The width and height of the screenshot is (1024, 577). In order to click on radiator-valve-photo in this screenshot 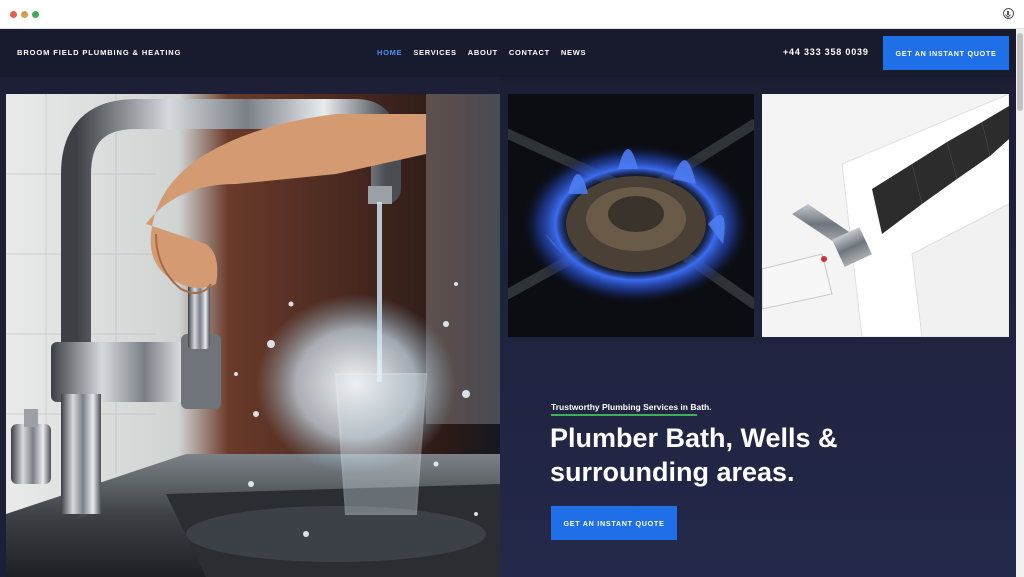, I will do `click(885, 215)`.